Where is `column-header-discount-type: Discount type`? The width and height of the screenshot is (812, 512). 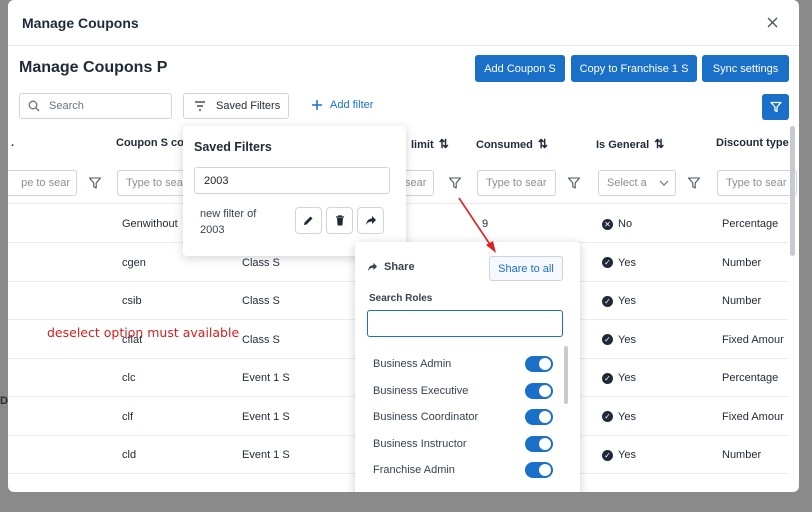
column-header-discount-type: Discount type is located at coordinates (752, 143).